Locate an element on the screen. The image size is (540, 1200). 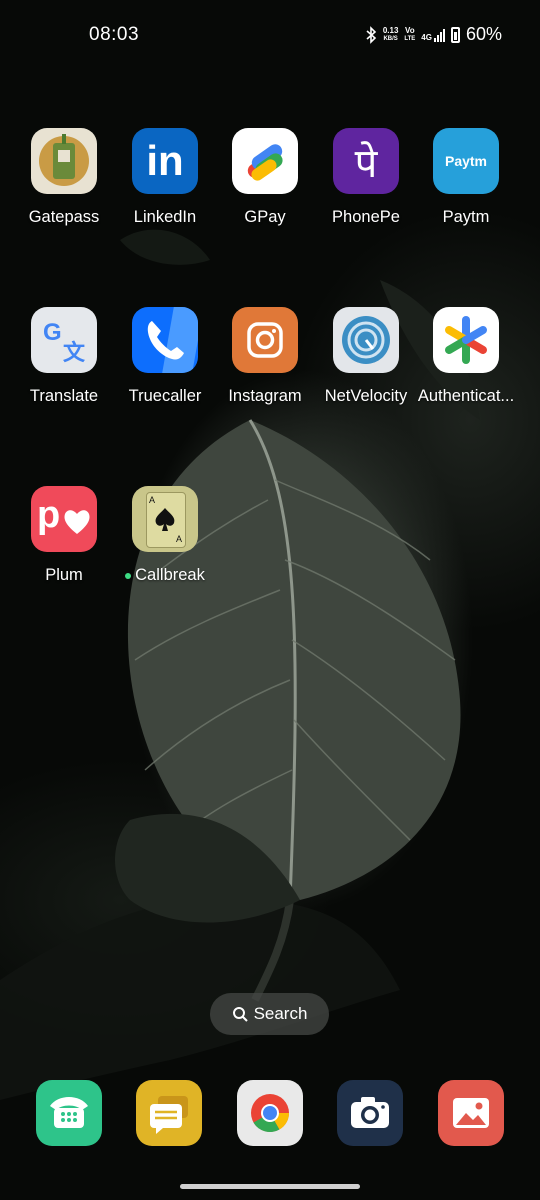
app-label: Translate is located at coordinates (64, 396).